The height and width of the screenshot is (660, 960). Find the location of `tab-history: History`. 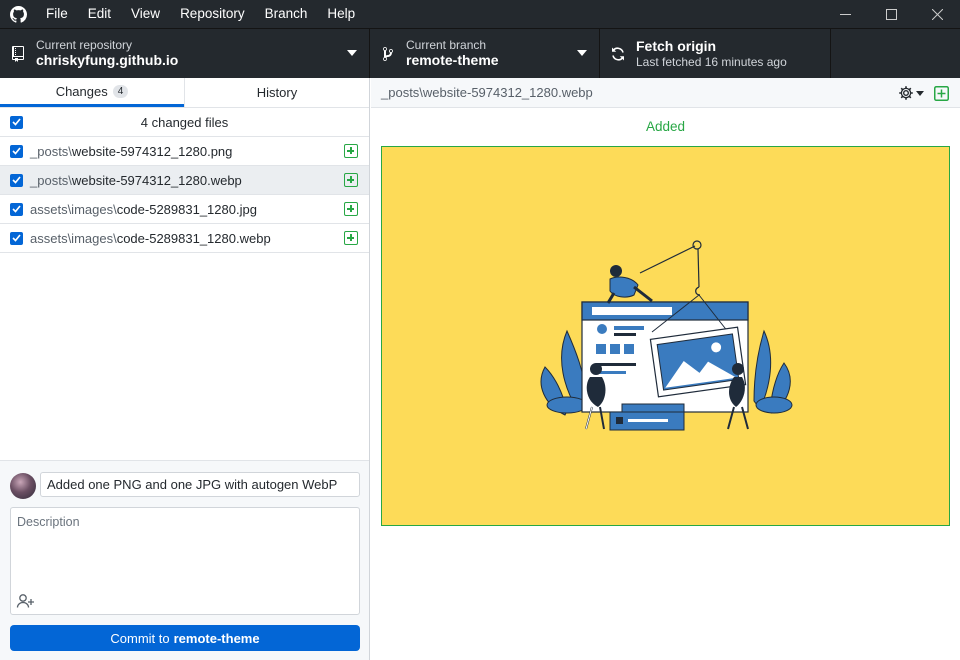

tab-history: History is located at coordinates (276, 92).